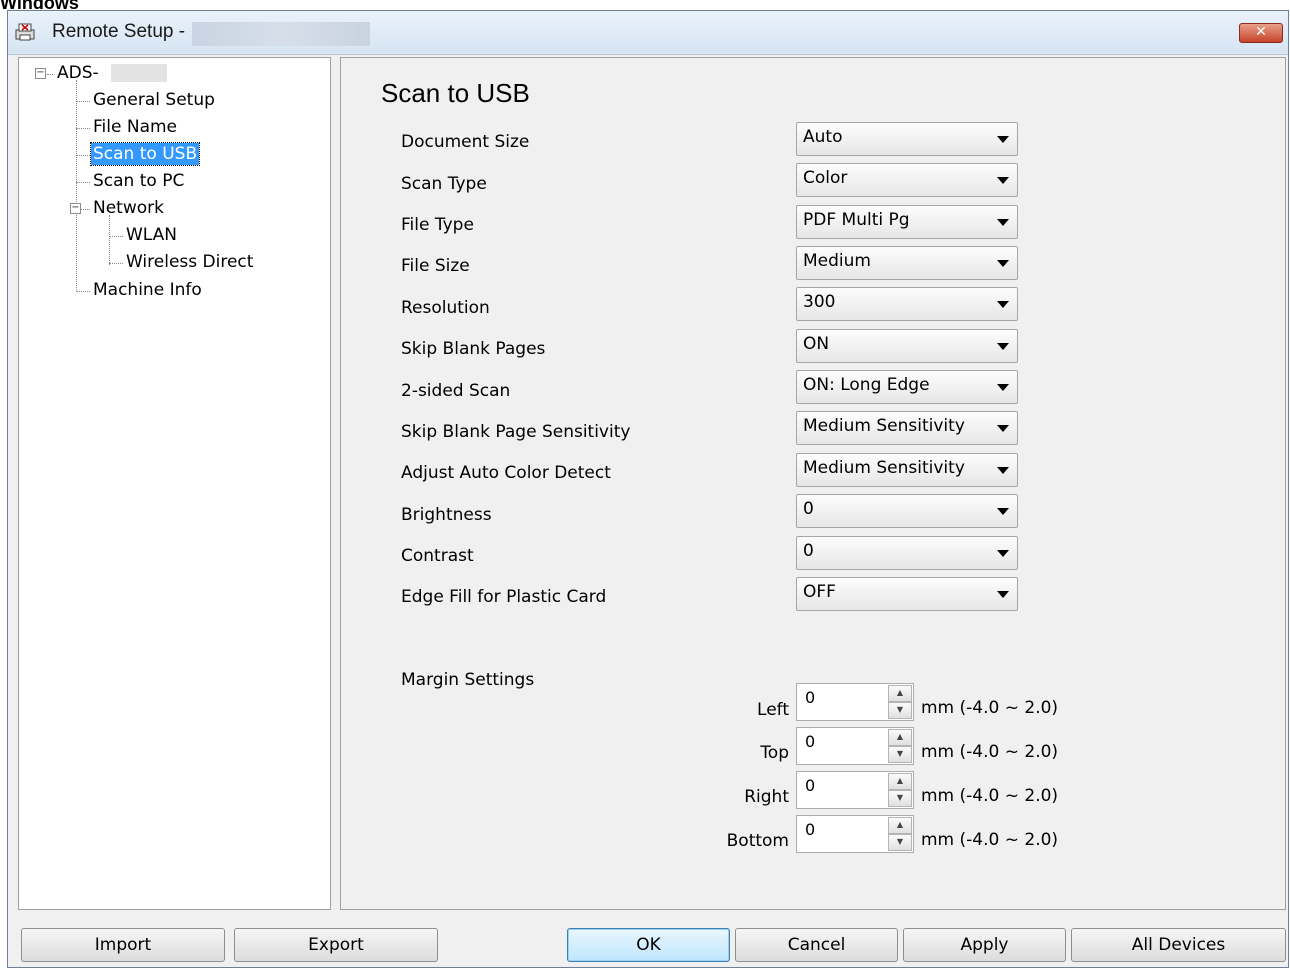 This screenshot has height=969, width=1290. What do you see at coordinates (856, 220) in the screenshot?
I see `file-type-value: PDF Multi Pg` at bounding box center [856, 220].